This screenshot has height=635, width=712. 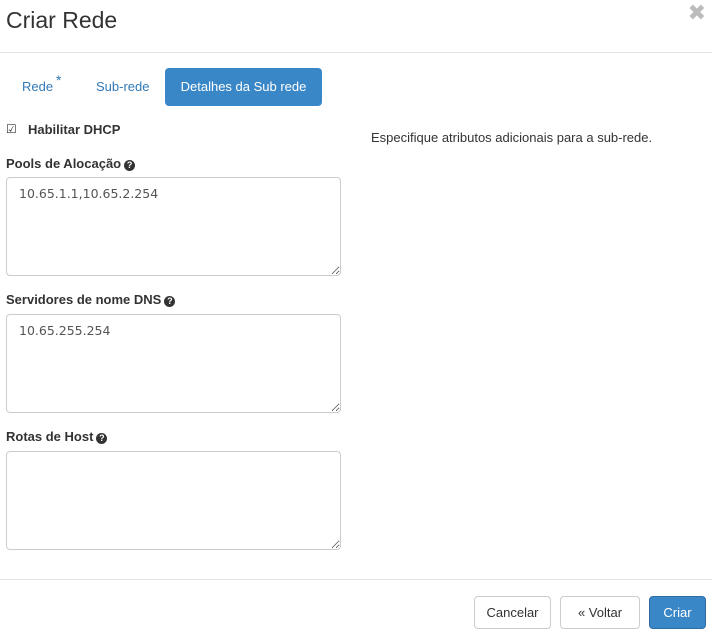 I want to click on dhcp-checkbox: ☑, so click(x=11, y=129).